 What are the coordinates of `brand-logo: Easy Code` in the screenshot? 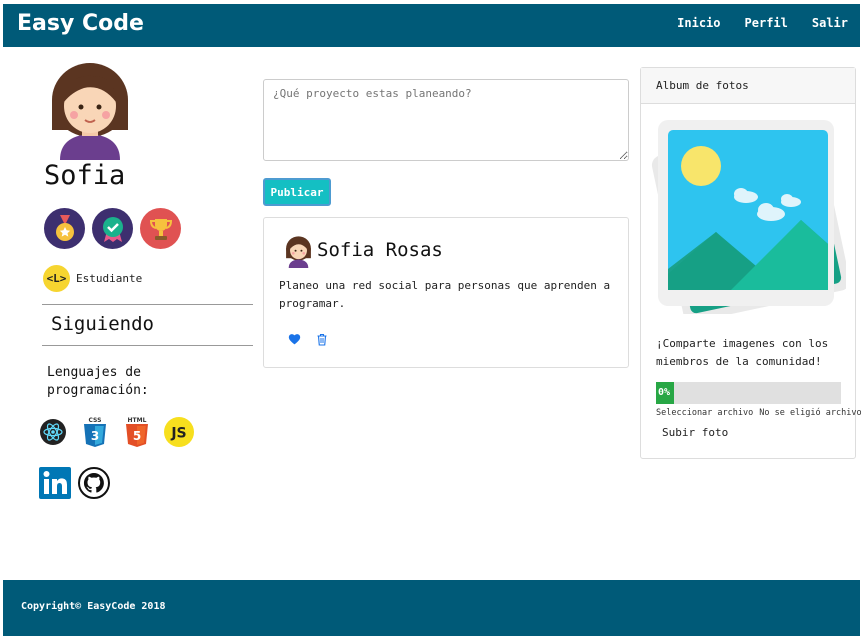 It's located at (80, 23).